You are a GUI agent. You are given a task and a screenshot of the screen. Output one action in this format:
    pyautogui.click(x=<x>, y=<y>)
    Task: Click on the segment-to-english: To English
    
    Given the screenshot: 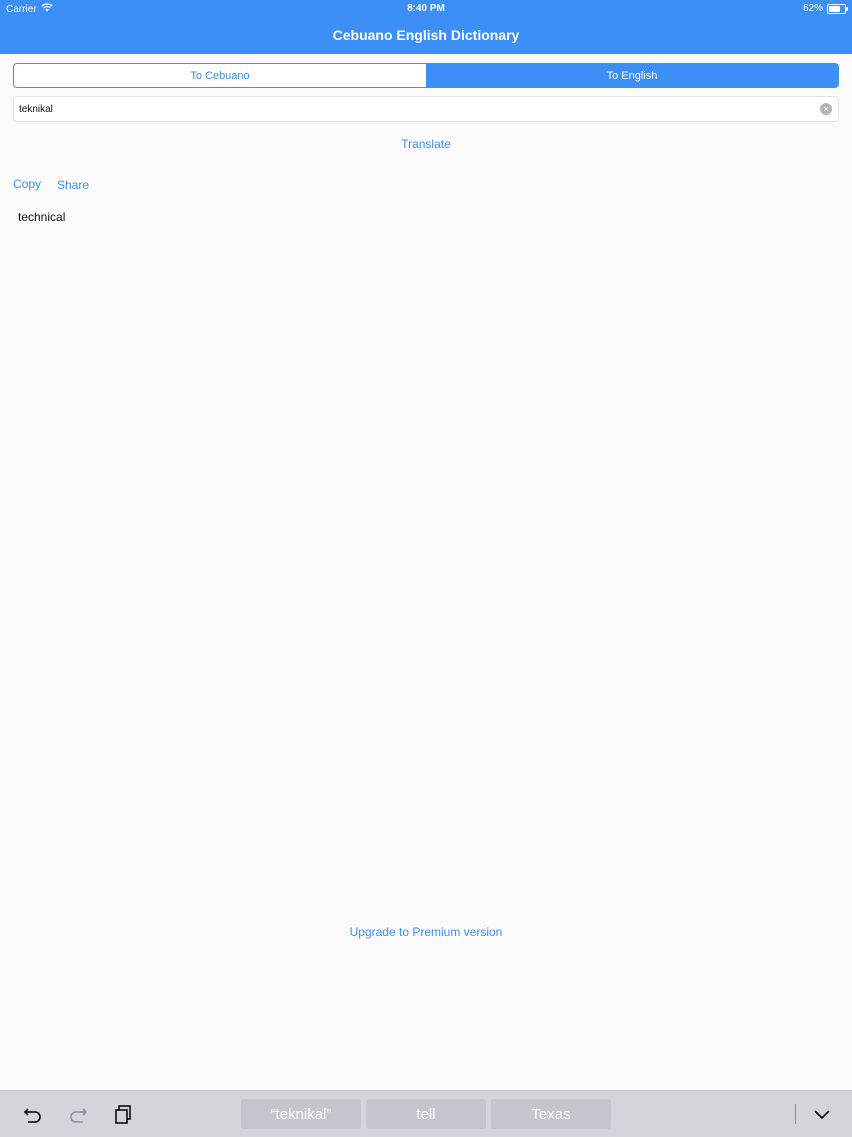 What is the action you would take?
    pyautogui.click(x=632, y=75)
    